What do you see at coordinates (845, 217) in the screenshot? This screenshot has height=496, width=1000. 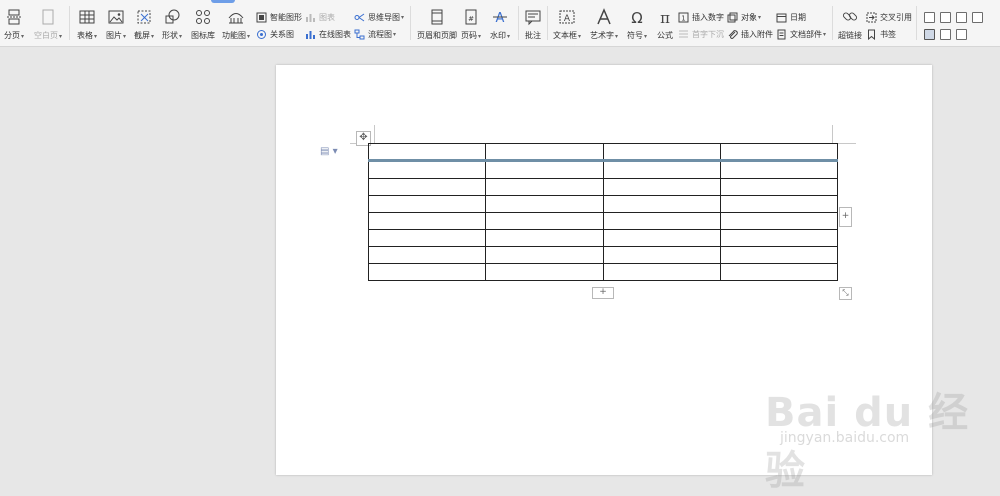 I see `add-column-button: +` at bounding box center [845, 217].